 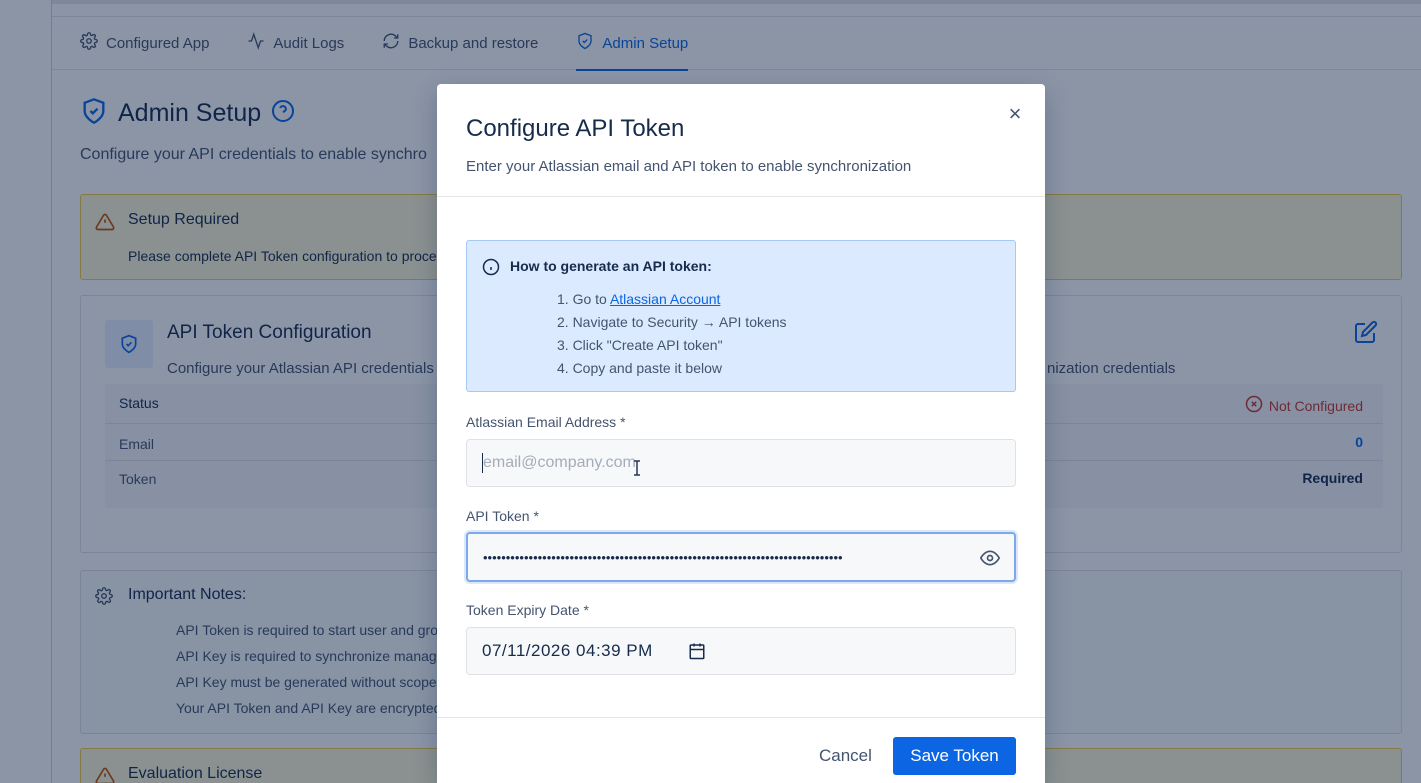 What do you see at coordinates (741, 717) in the screenshot?
I see `footer-divider` at bounding box center [741, 717].